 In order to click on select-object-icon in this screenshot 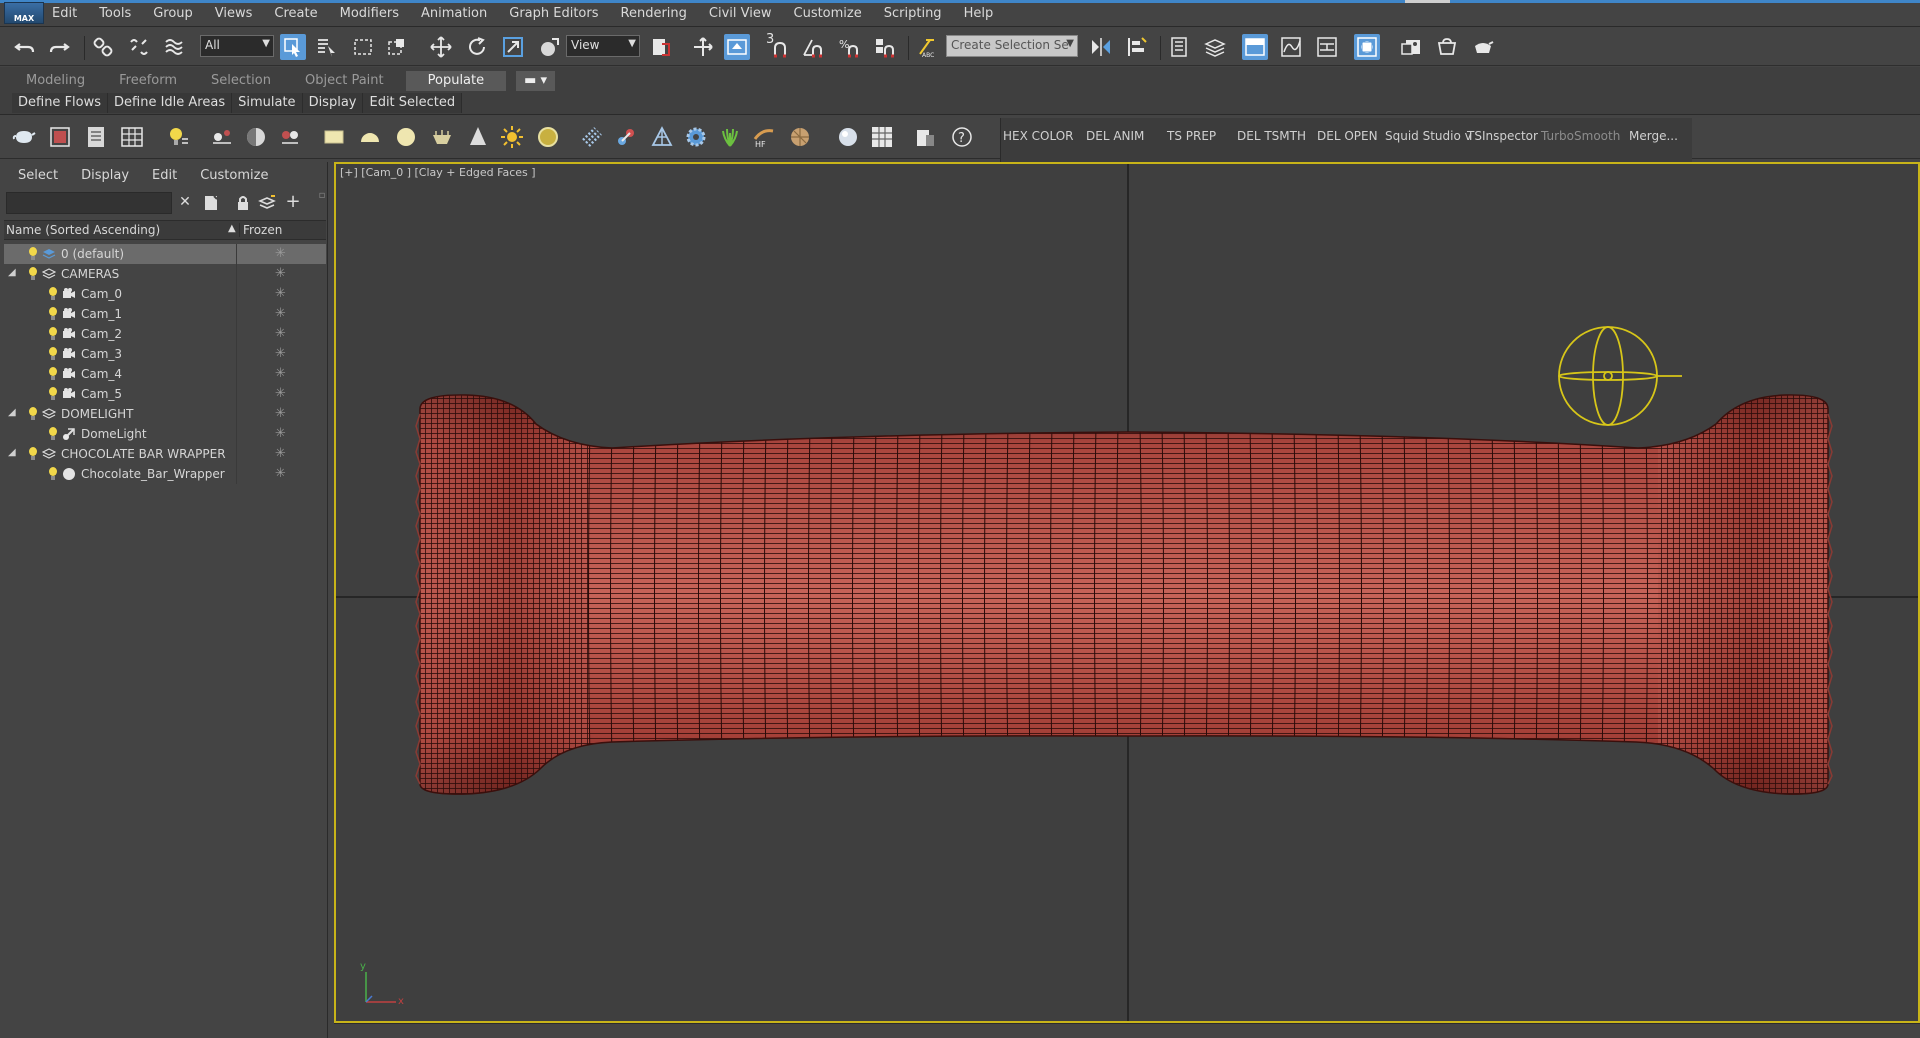, I will do `click(293, 47)`.